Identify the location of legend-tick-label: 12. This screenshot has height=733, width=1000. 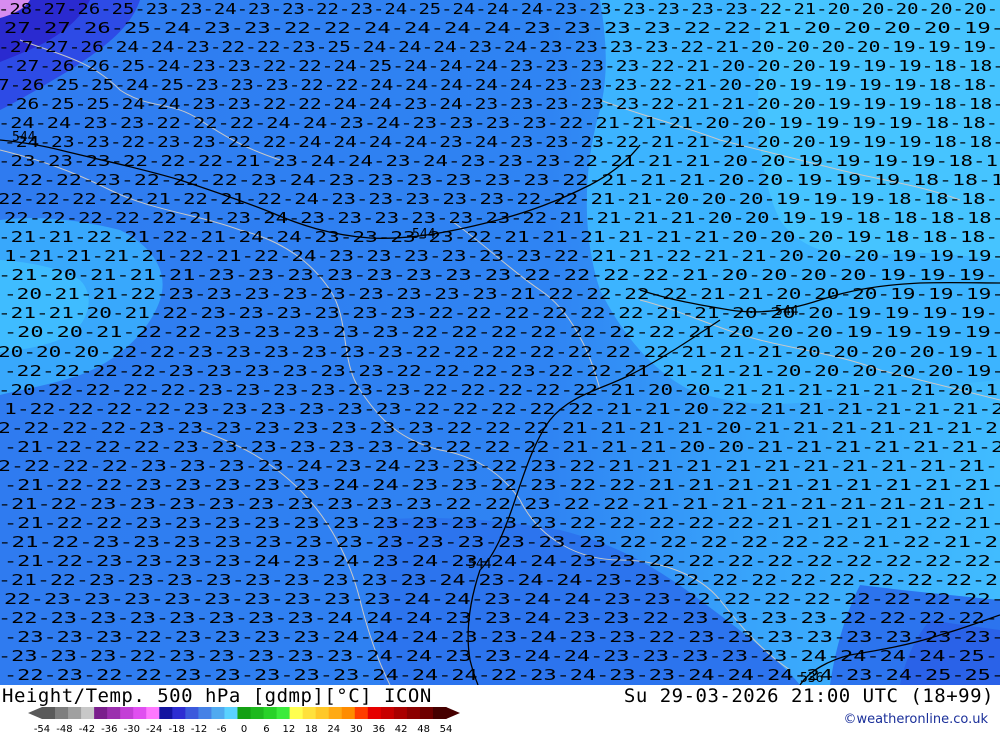
(289, 728).